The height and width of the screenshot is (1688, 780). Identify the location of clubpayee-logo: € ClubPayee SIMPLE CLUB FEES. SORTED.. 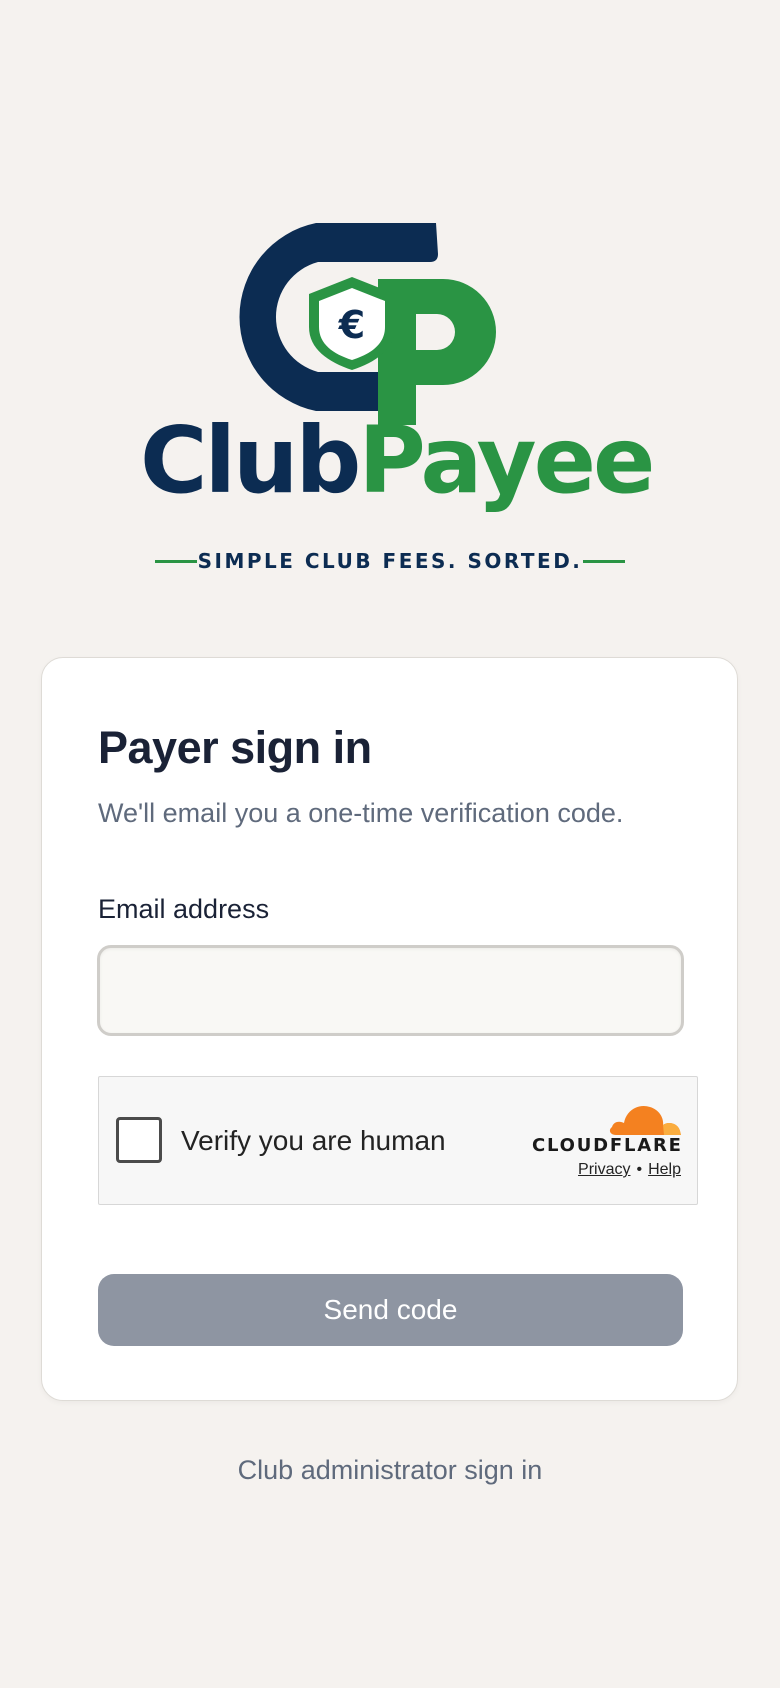
(397, 395).